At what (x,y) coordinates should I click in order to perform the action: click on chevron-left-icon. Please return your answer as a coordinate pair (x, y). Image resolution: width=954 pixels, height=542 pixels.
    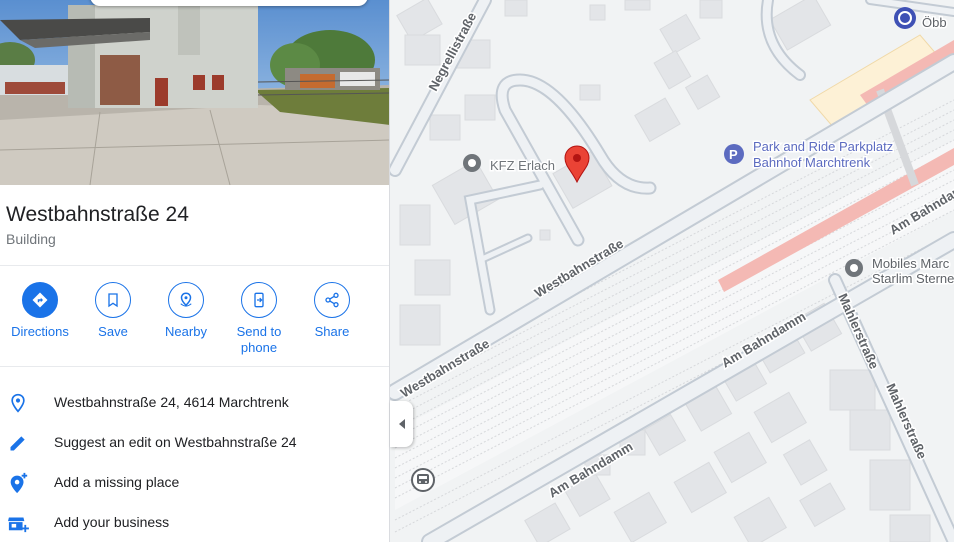
    Looking at the image, I should click on (401, 424).